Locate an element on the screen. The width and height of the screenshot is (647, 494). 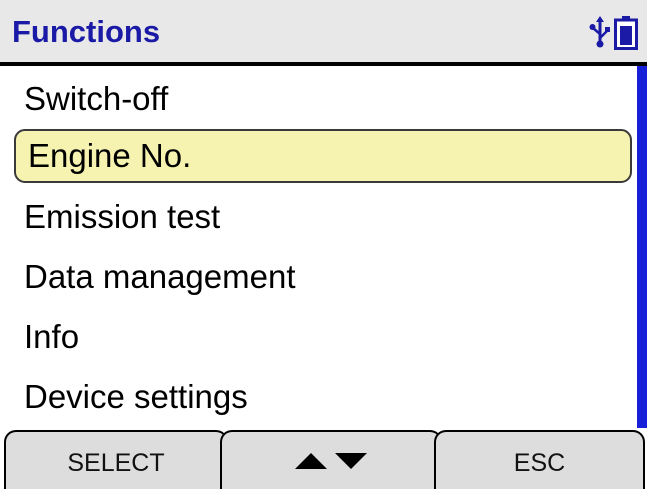
menu-item-engine-no: Engine No. is located at coordinates (323, 156).